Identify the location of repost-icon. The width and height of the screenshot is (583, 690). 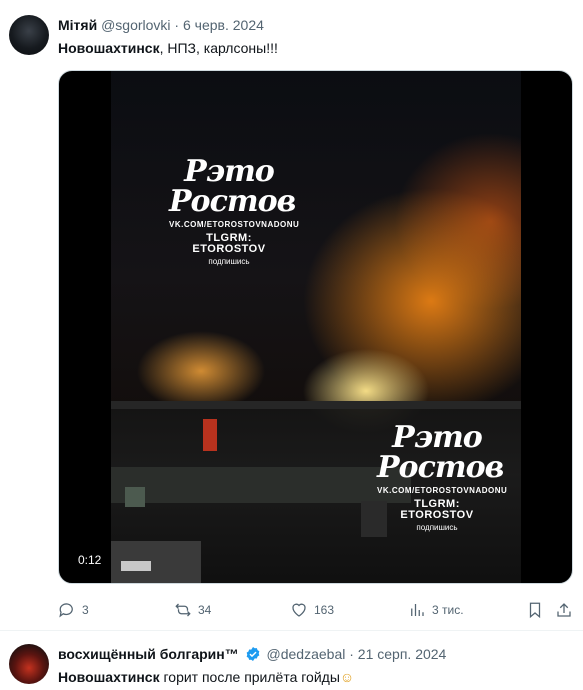
(183, 610).